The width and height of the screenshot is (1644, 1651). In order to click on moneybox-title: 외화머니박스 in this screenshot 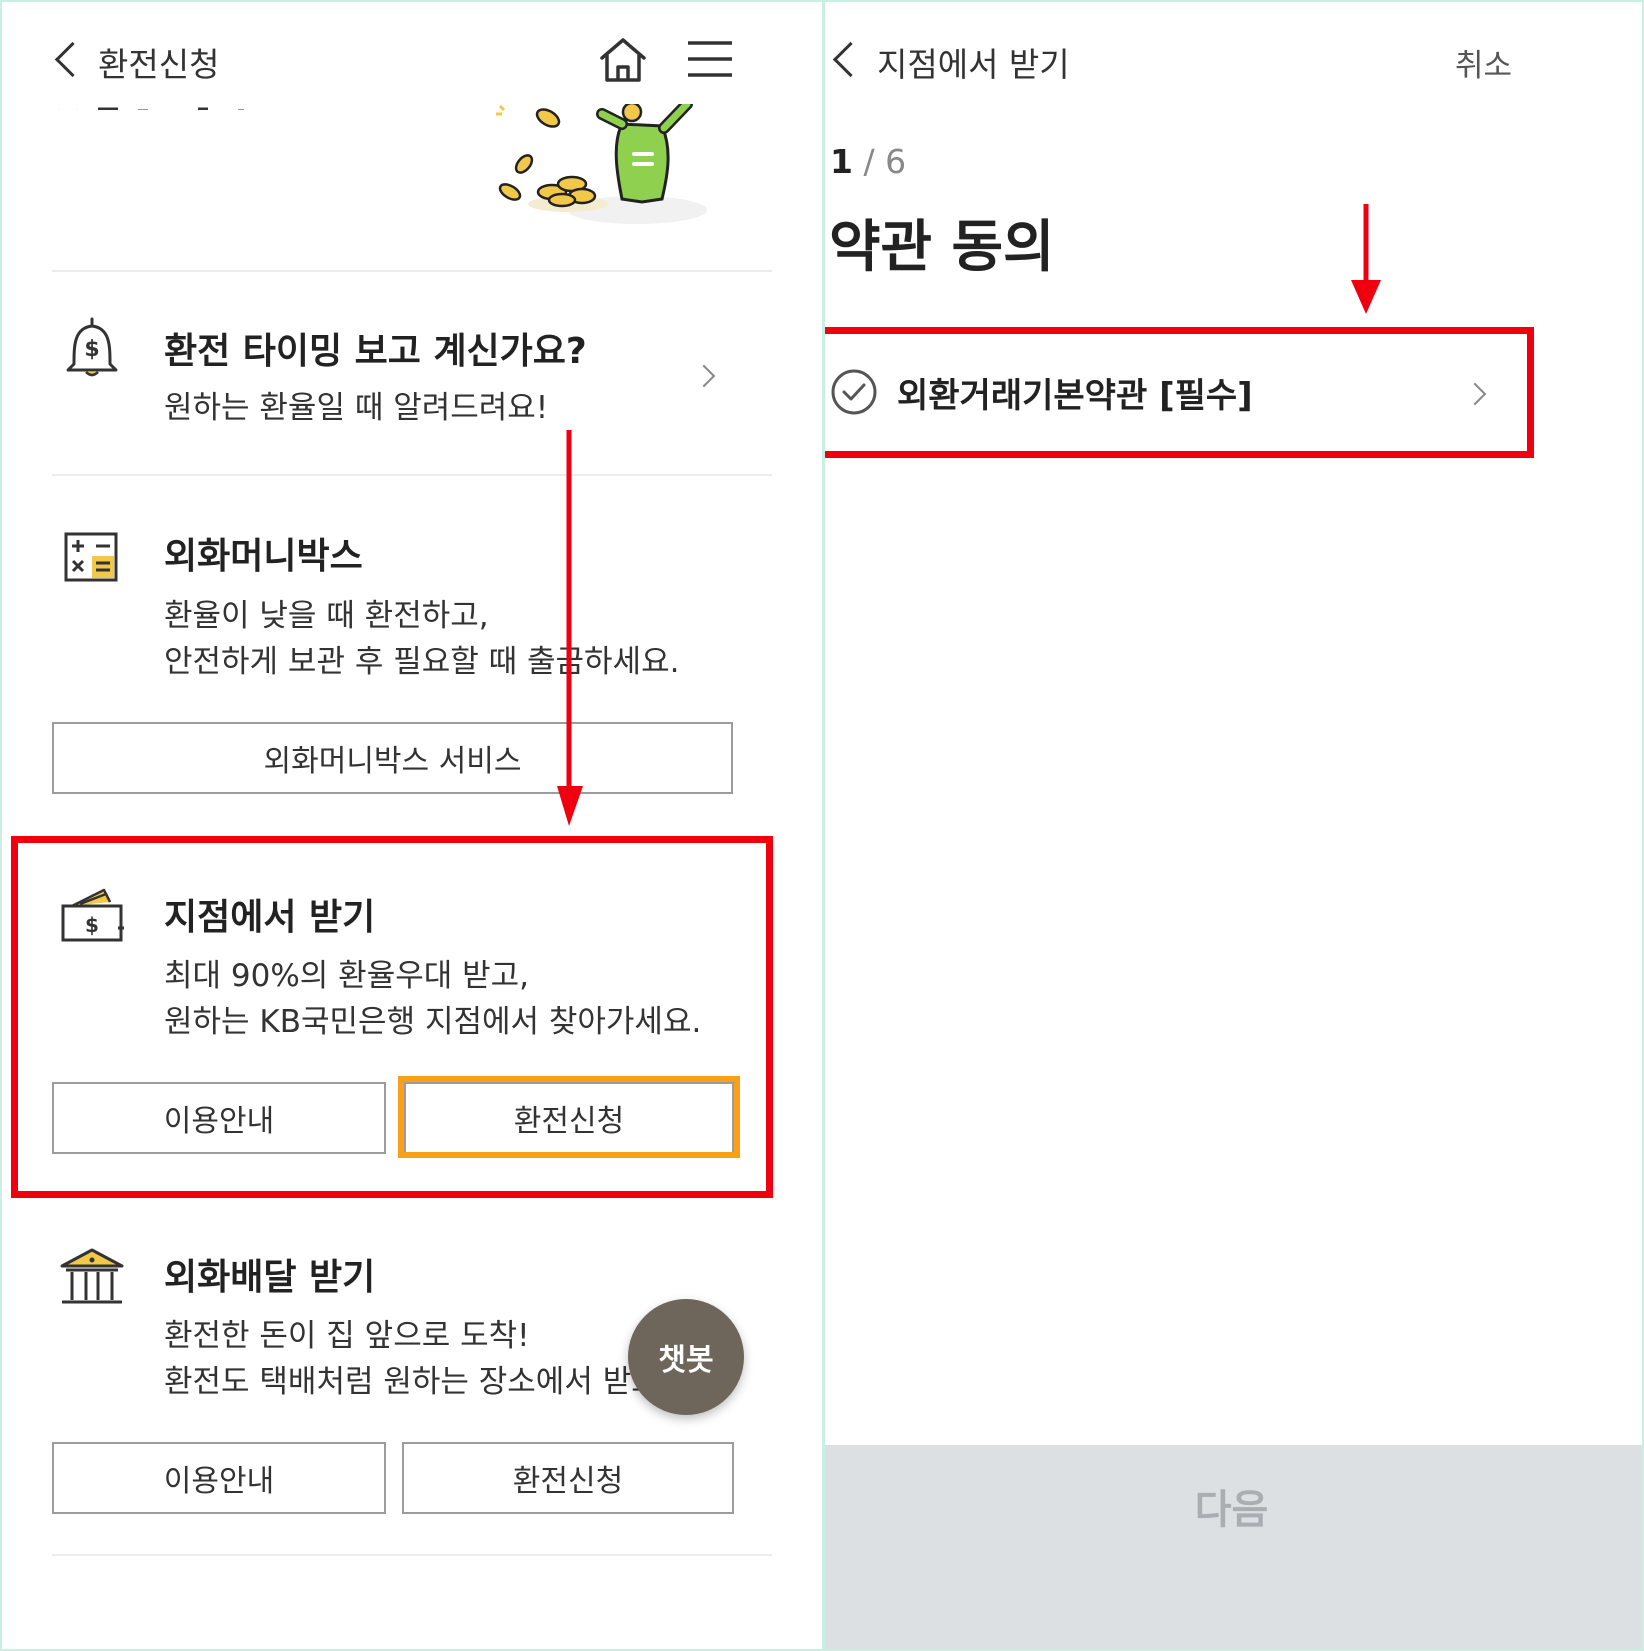, I will do `click(263, 556)`.